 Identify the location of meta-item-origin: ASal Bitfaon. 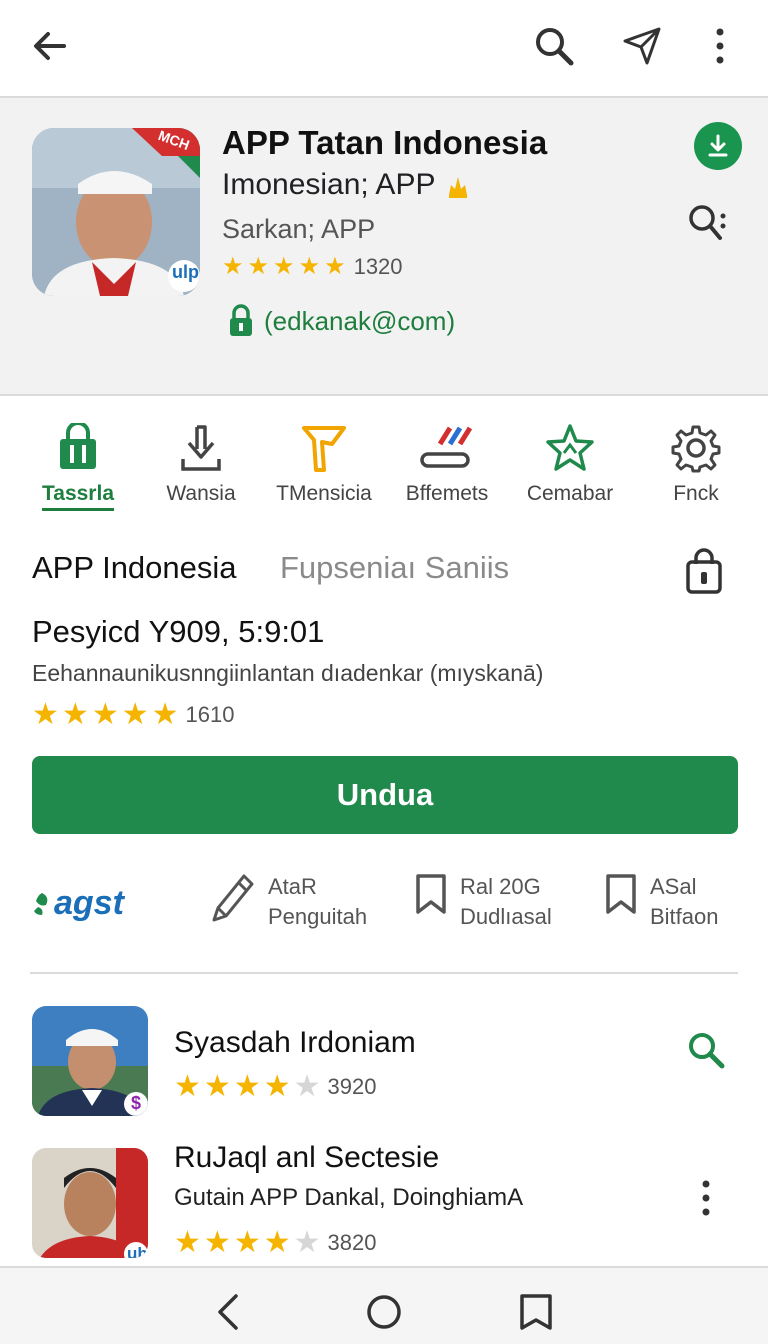
(661, 902).